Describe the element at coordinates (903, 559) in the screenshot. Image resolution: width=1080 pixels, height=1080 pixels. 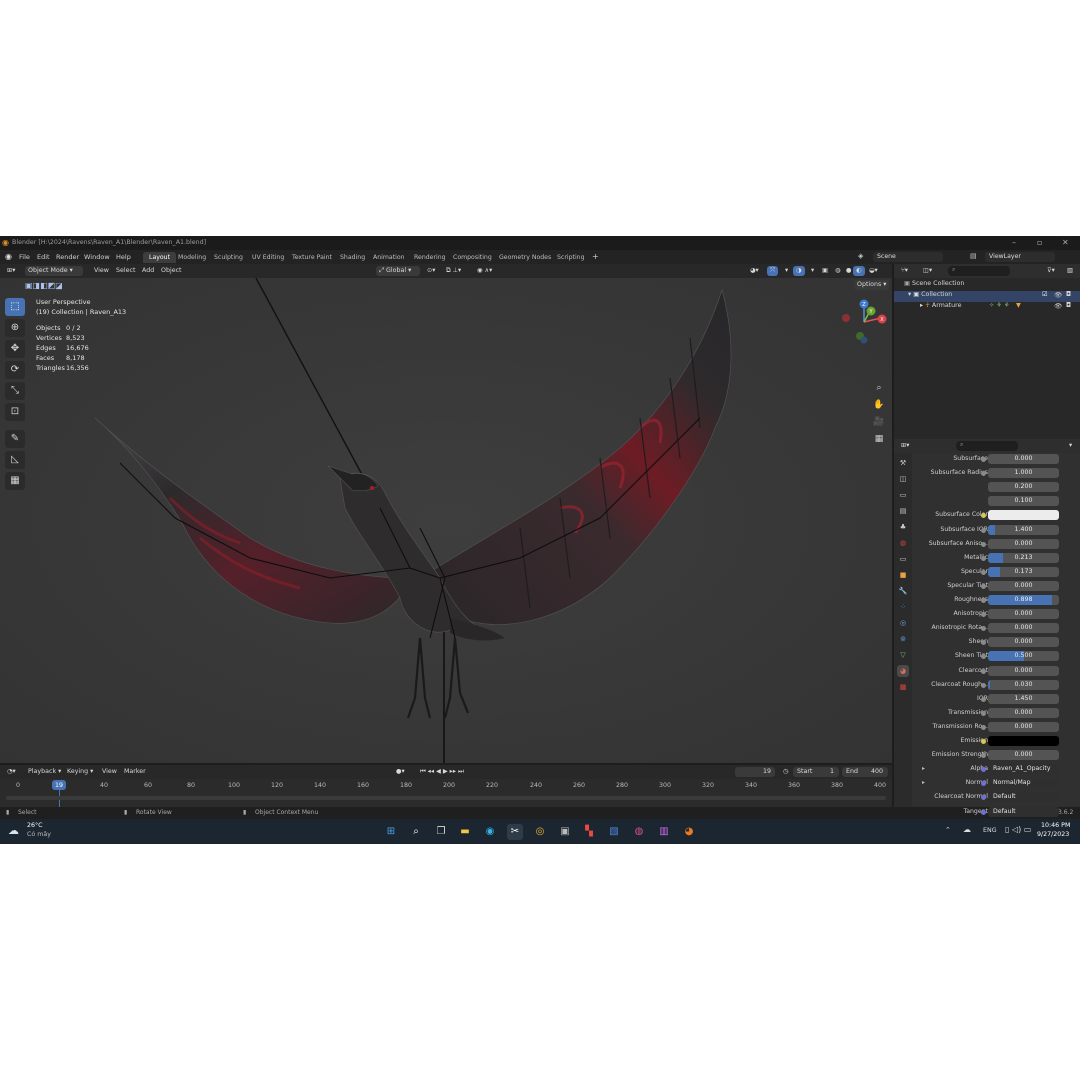
I see `collection-tab-icon: ▭` at that location.